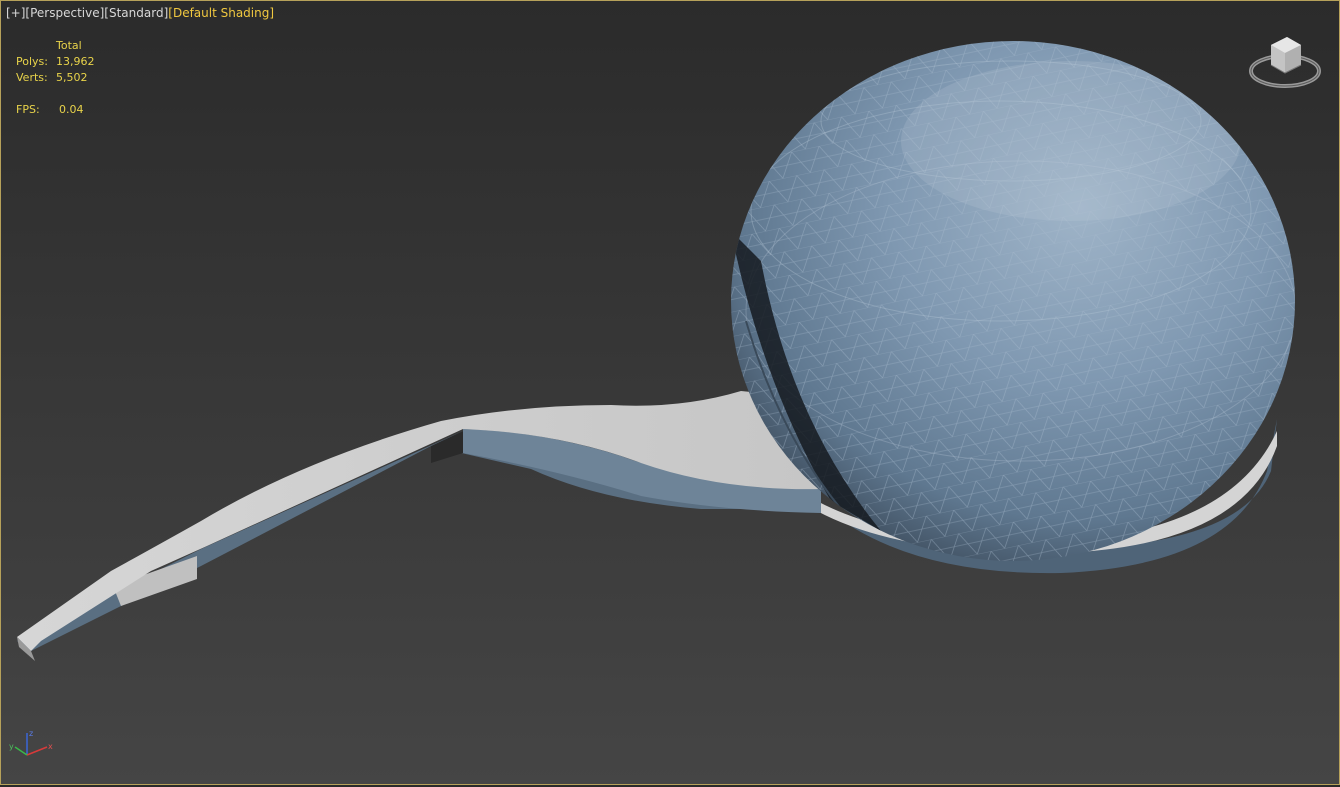 This screenshot has height=787, width=1340. What do you see at coordinates (31, 742) in the screenshot?
I see `axis-tripod-icon: z x y` at bounding box center [31, 742].